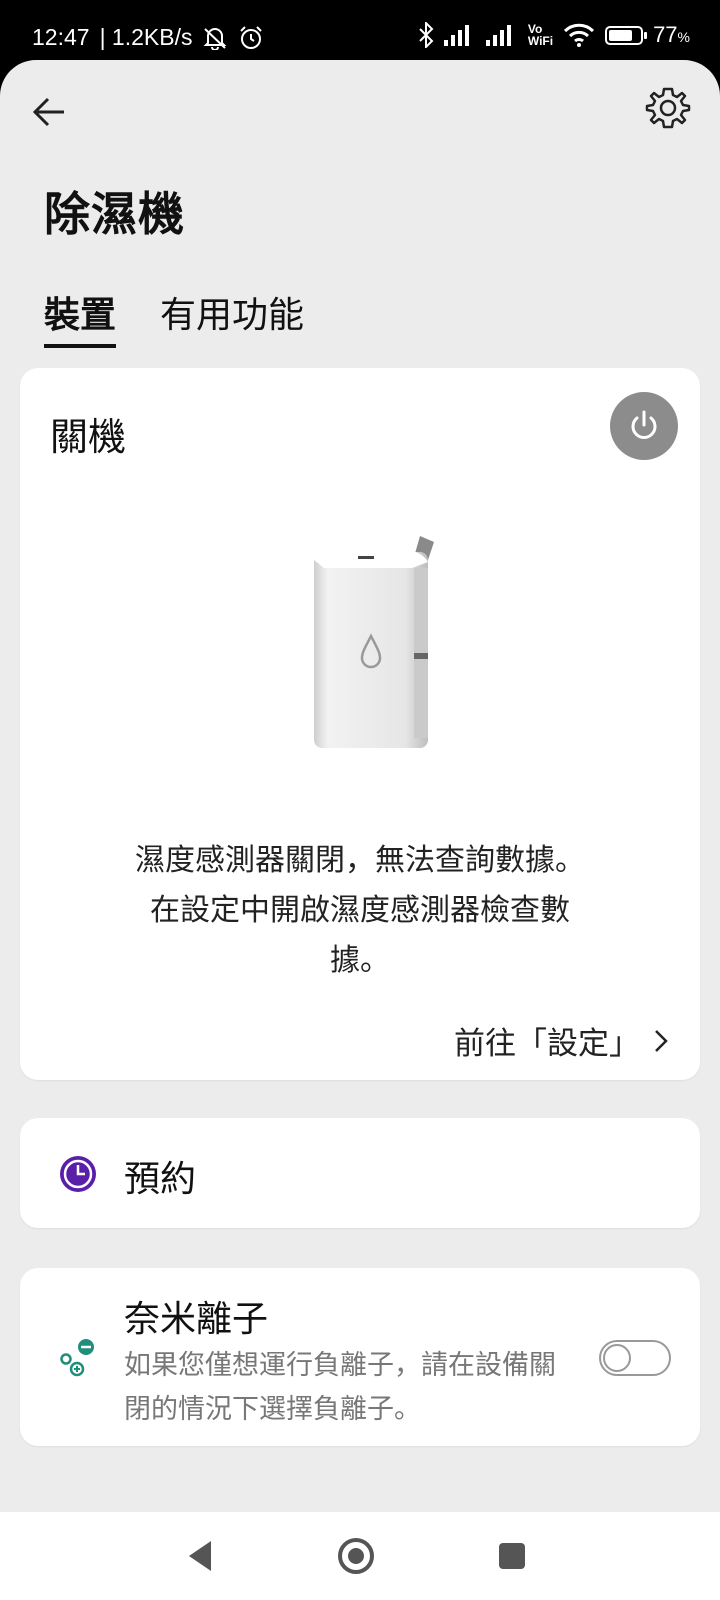 The width and height of the screenshot is (720, 1600). I want to click on clock: 12:47, so click(61, 37).